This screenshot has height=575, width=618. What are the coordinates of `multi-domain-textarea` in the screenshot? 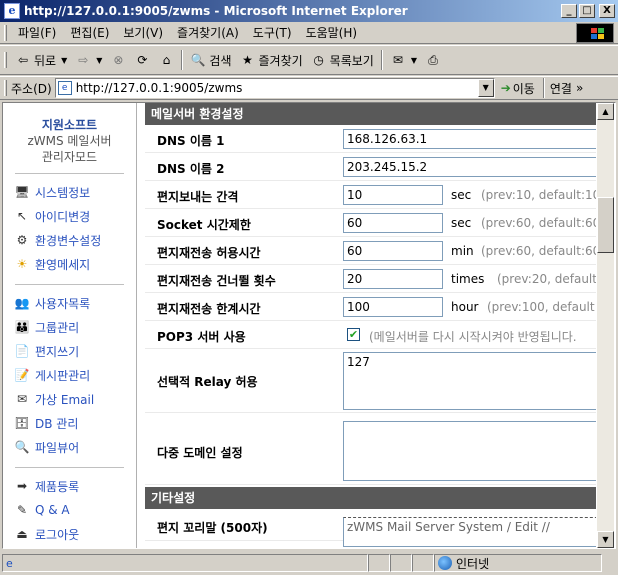 It's located at (469, 451).